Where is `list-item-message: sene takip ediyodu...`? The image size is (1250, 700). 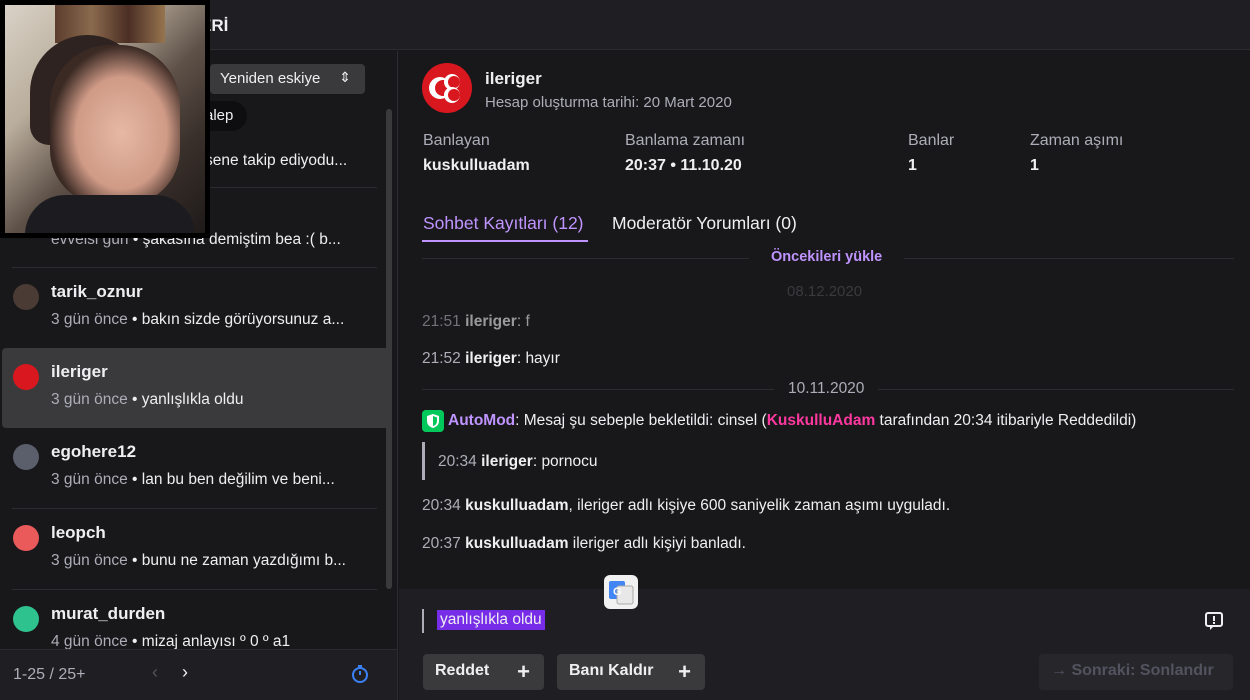
list-item-message: sene takip ediyodu... is located at coordinates (276, 160).